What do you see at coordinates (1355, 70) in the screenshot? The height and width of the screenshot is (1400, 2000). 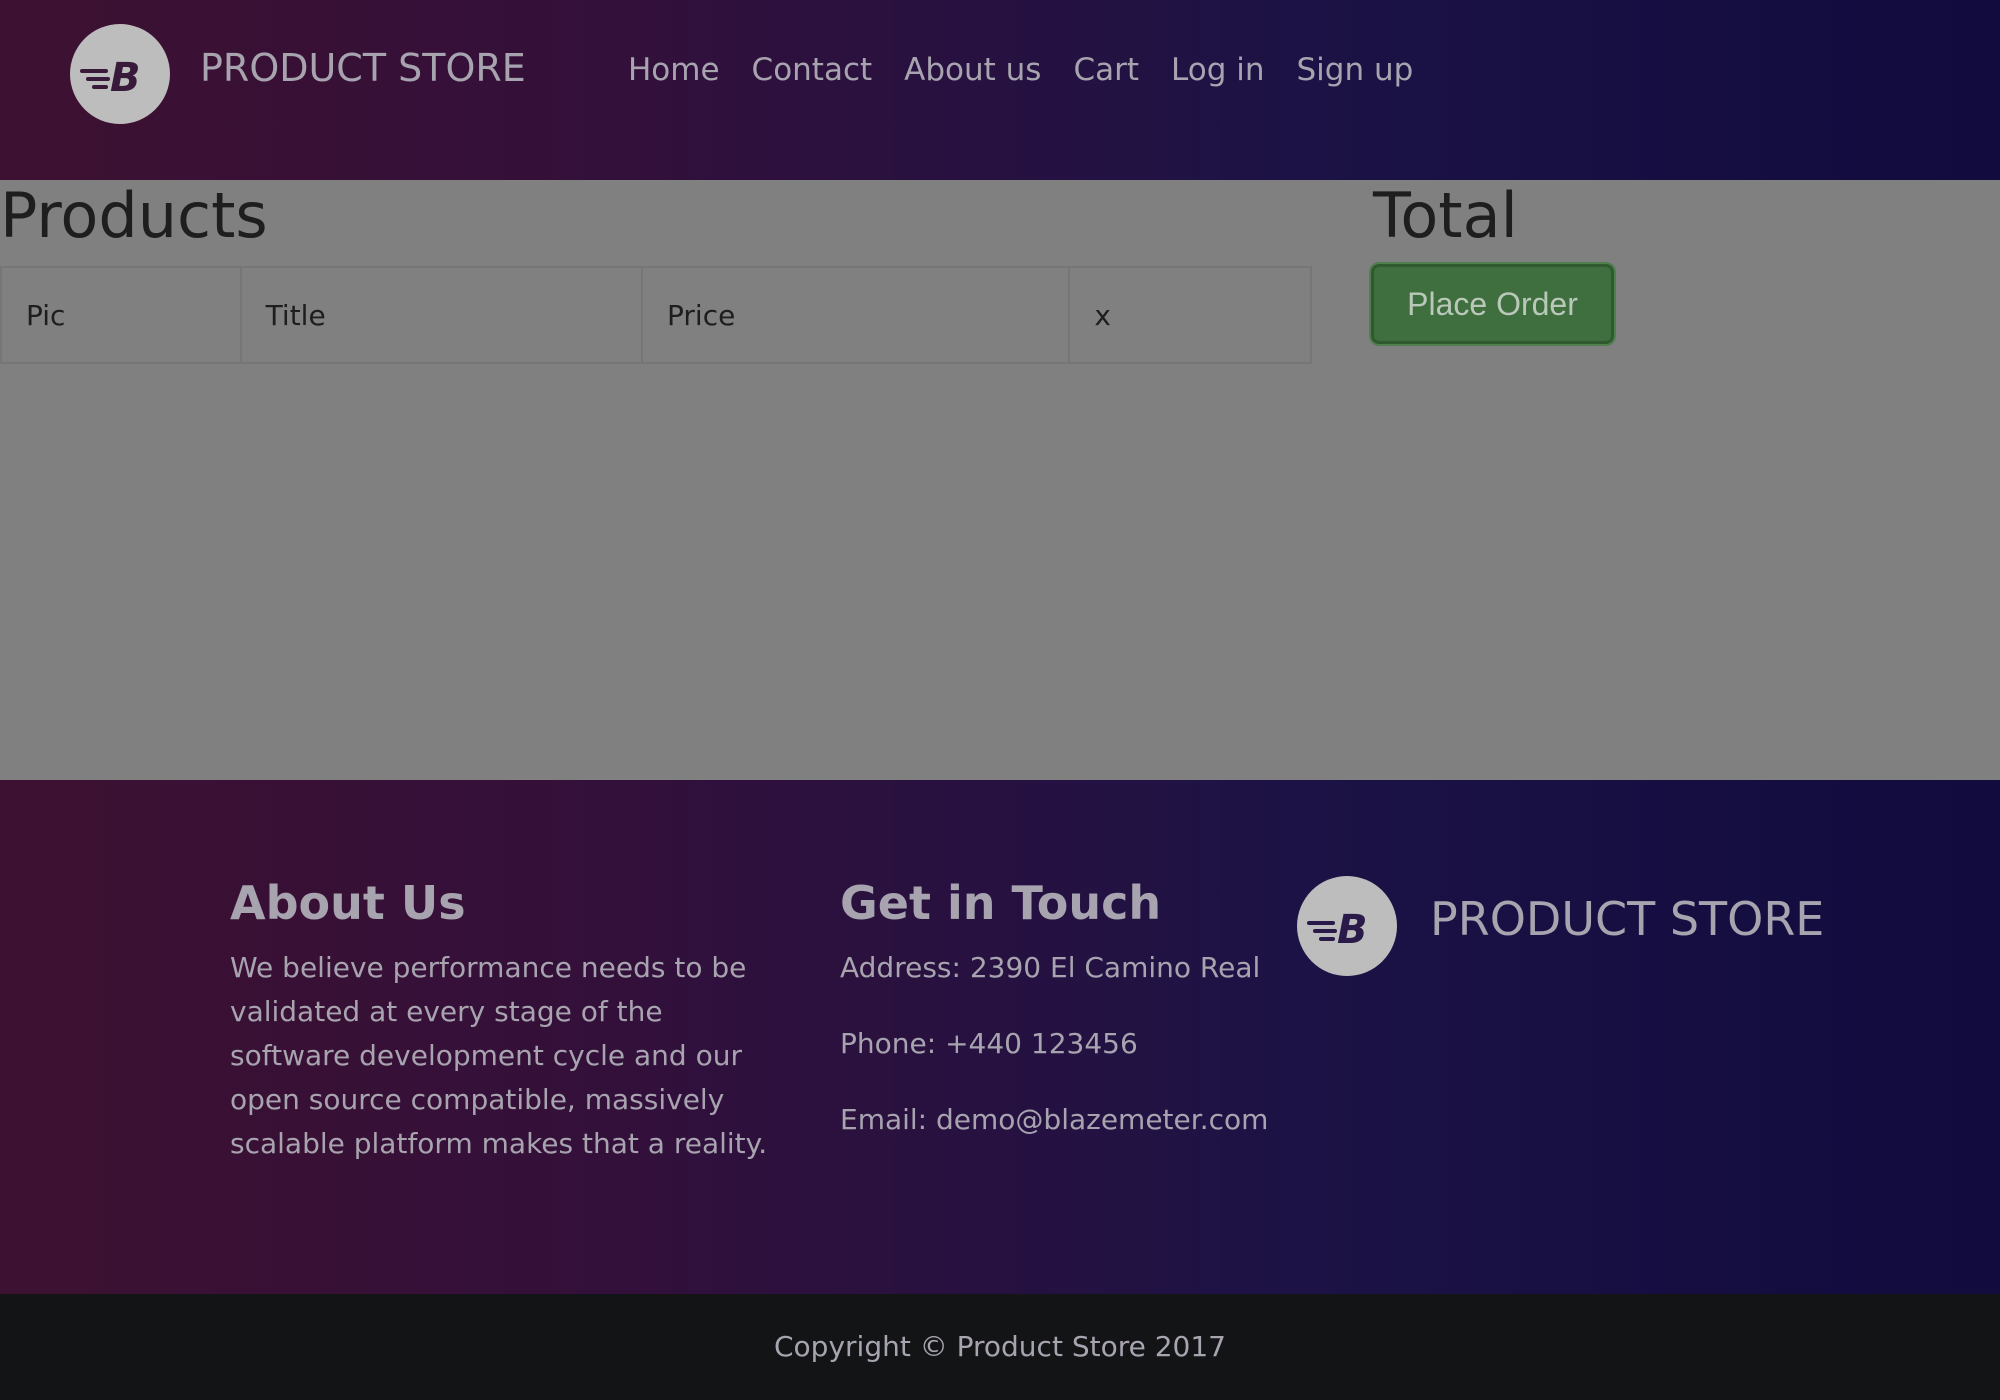 I see `nav-signup-link: Sign up` at bounding box center [1355, 70].